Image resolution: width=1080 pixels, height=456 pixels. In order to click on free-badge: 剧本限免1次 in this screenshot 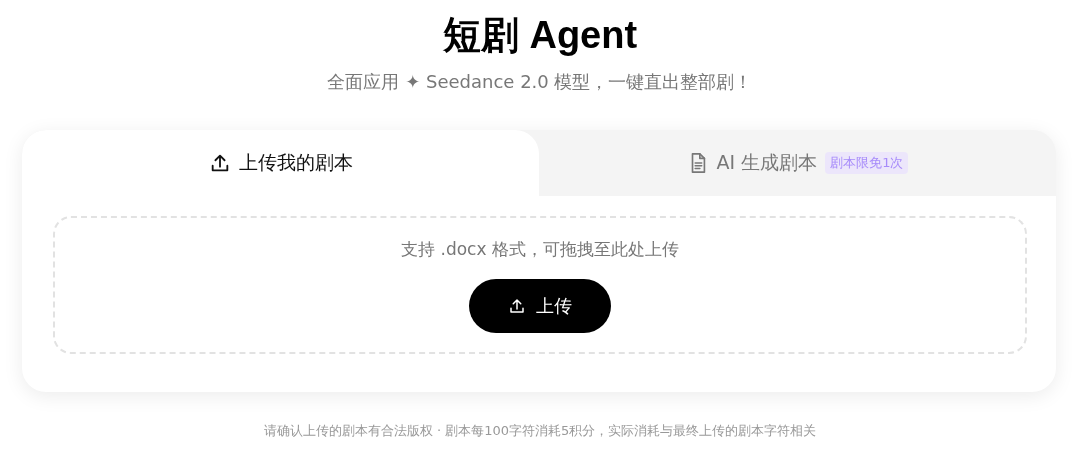, I will do `click(867, 163)`.